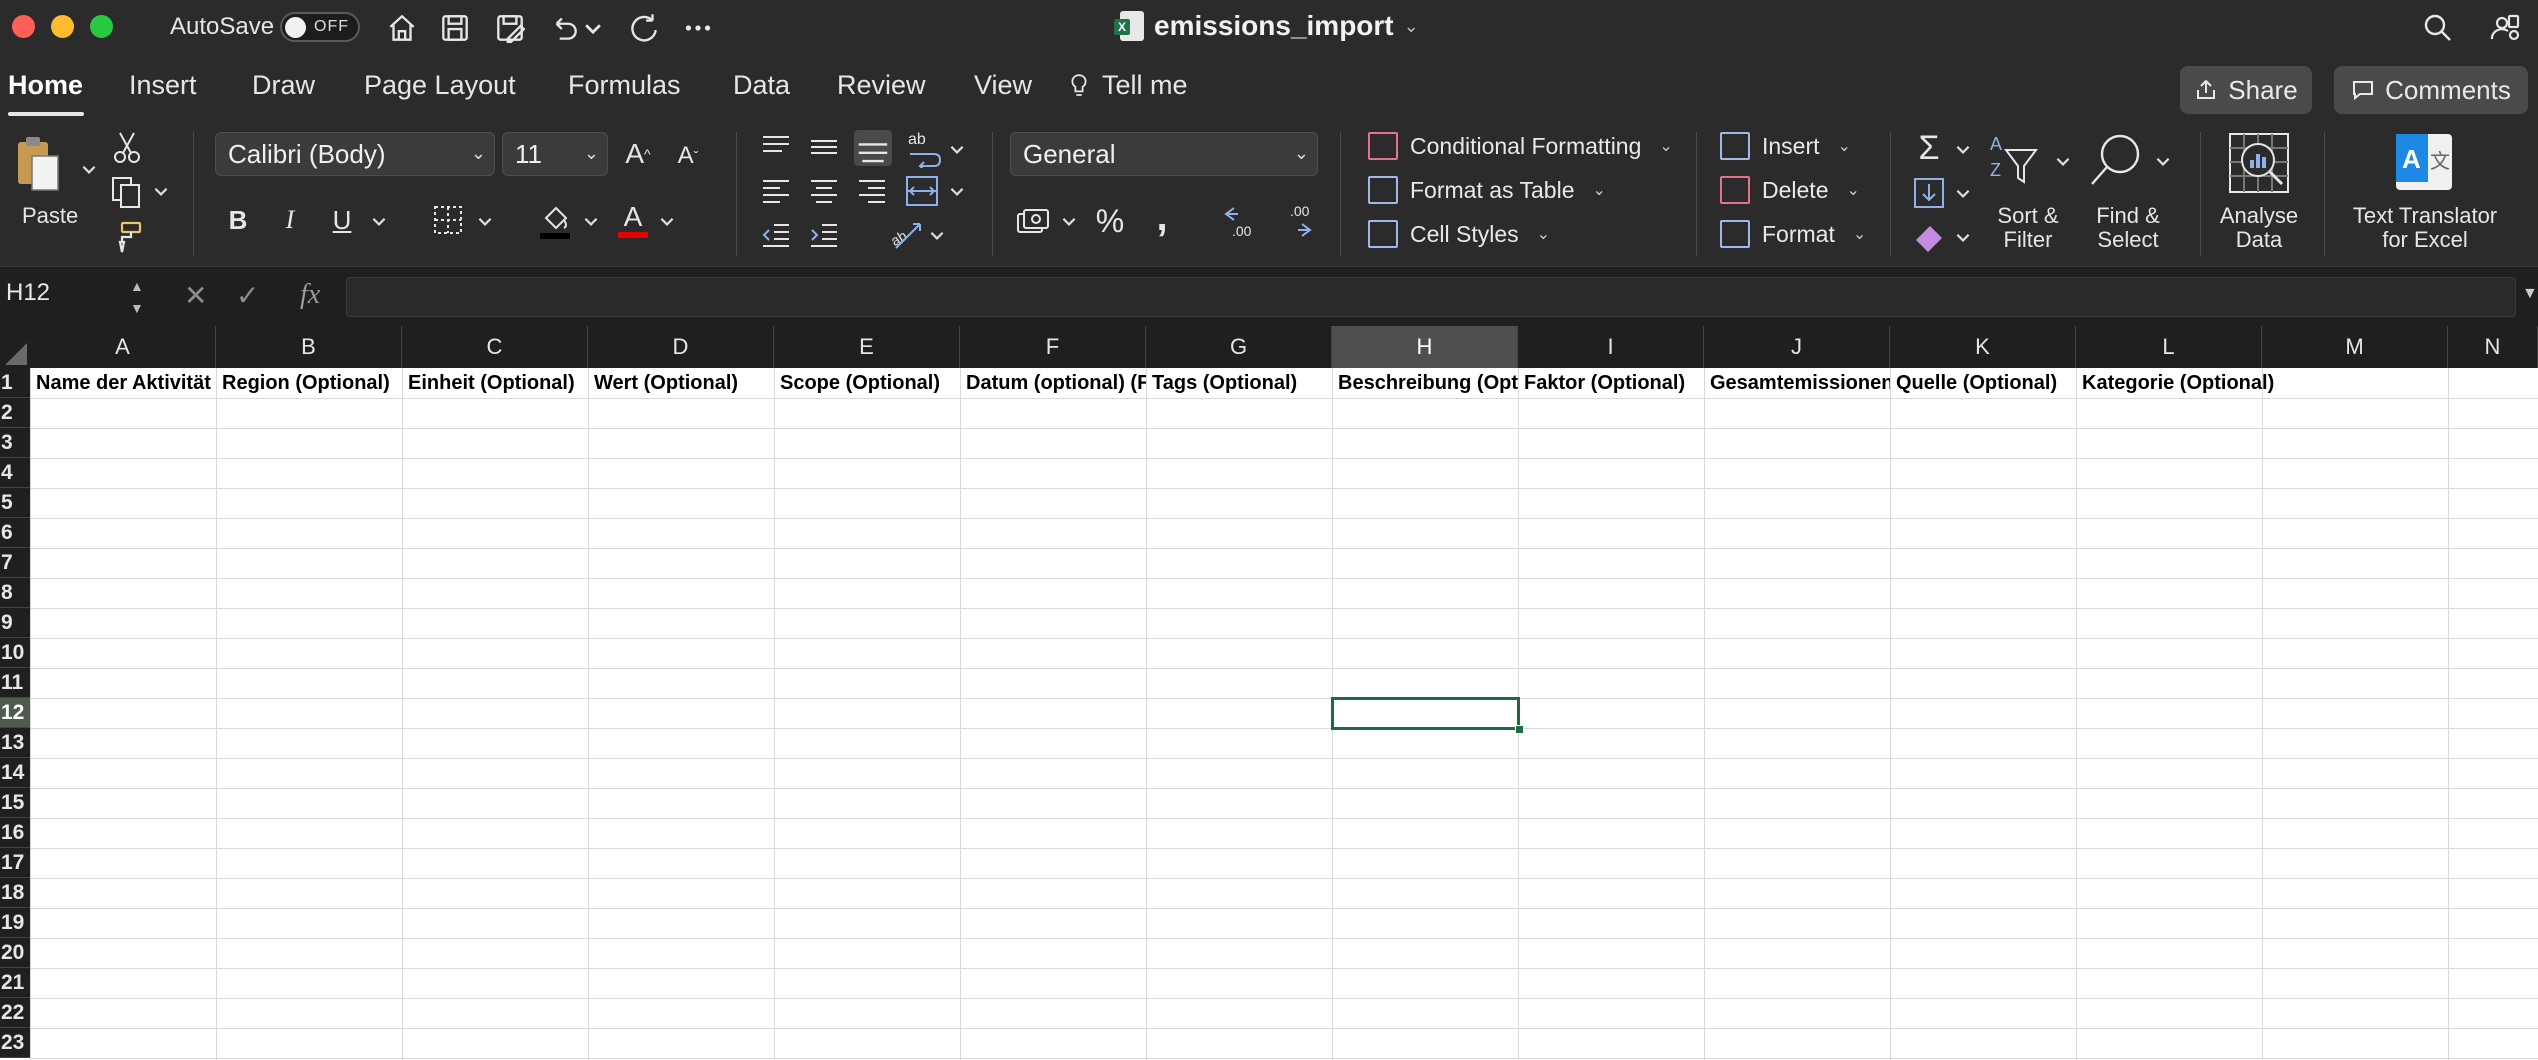 Image resolution: width=2538 pixels, height=1060 pixels. Describe the element at coordinates (1431, 297) in the screenshot. I see `formula-input` at that location.